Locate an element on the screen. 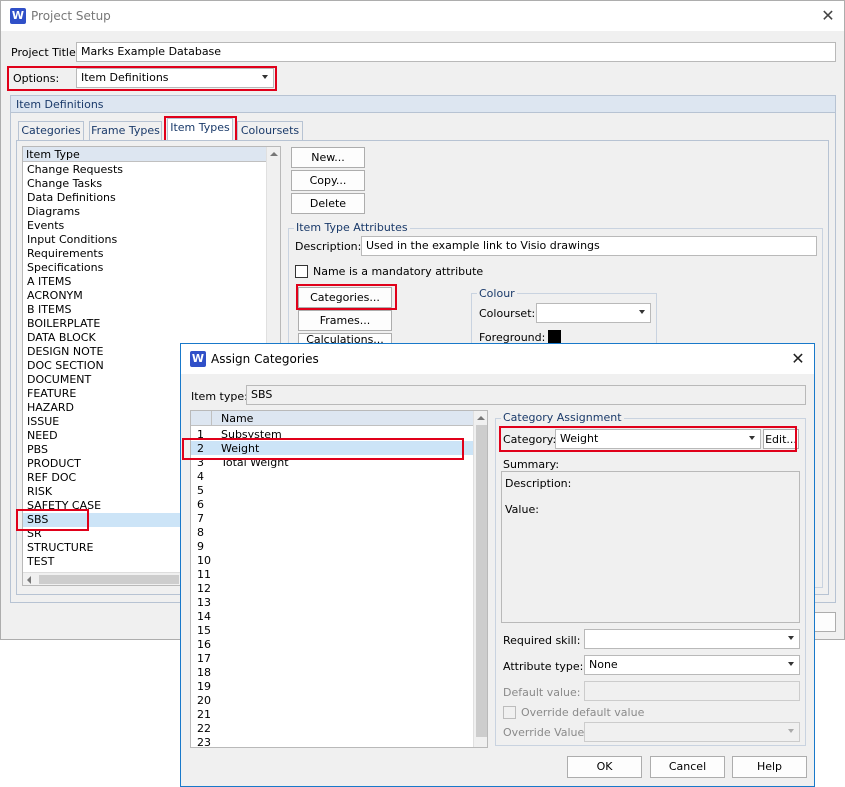  row-number: 4 is located at coordinates (200, 476).